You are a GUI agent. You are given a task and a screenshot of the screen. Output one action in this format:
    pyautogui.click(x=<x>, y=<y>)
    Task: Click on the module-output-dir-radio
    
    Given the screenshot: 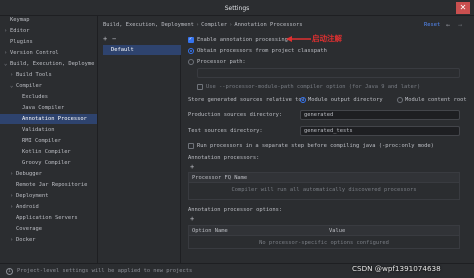 What is the action you would take?
    pyautogui.click(x=303, y=100)
    